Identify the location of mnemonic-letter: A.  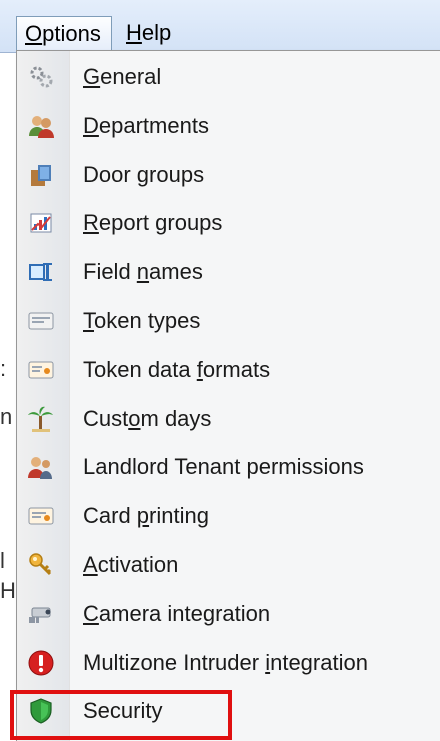
(90, 564).